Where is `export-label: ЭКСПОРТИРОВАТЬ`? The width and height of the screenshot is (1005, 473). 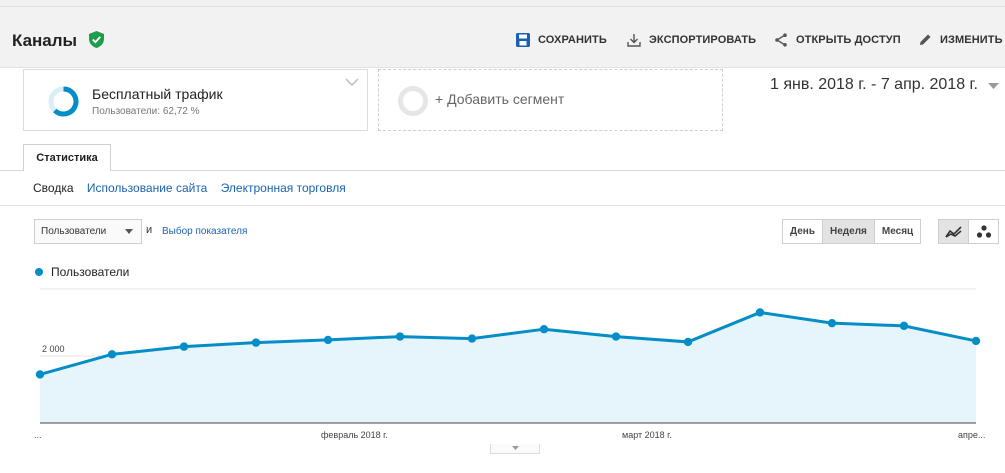 export-label: ЭКСПОРТИРОВАТЬ is located at coordinates (703, 40).